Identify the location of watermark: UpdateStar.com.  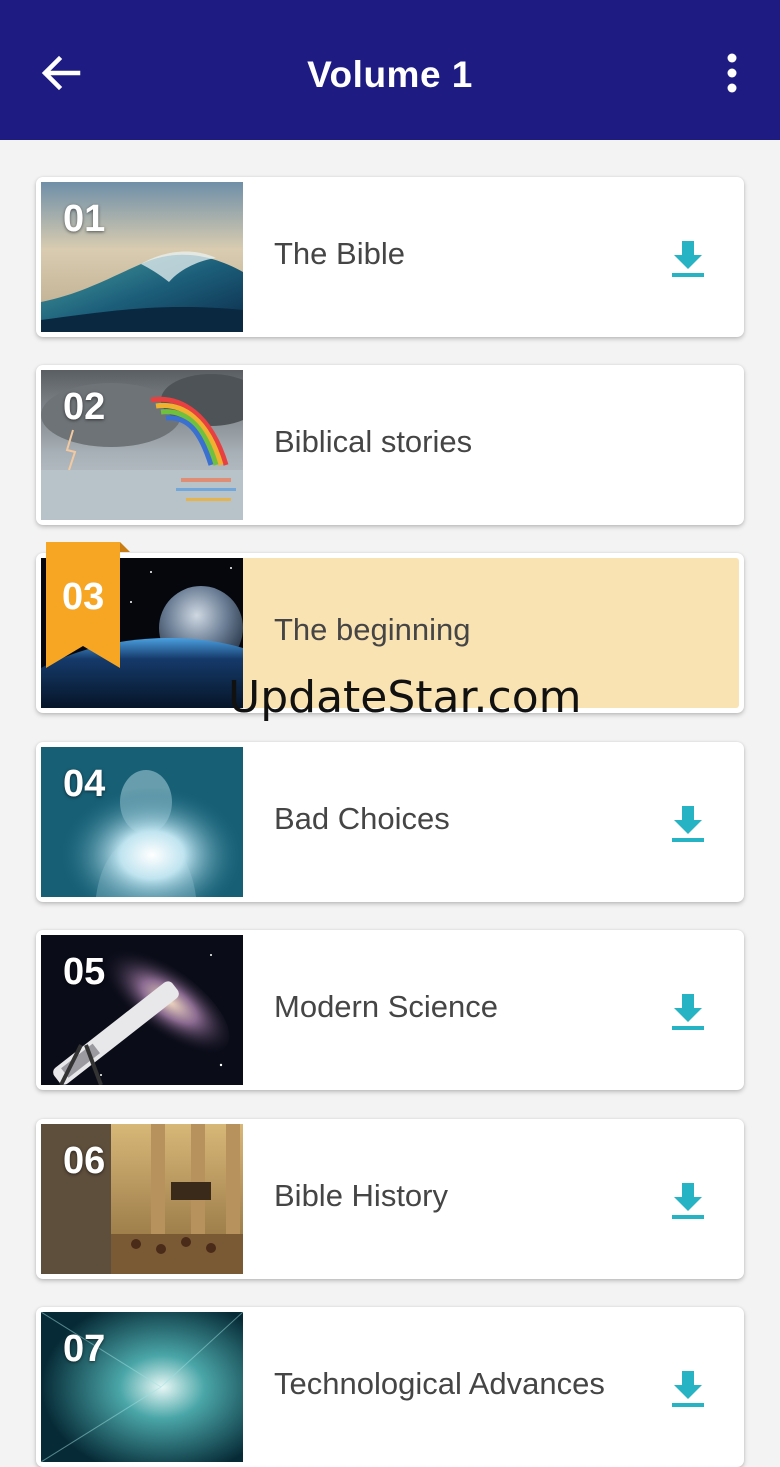
(405, 697).